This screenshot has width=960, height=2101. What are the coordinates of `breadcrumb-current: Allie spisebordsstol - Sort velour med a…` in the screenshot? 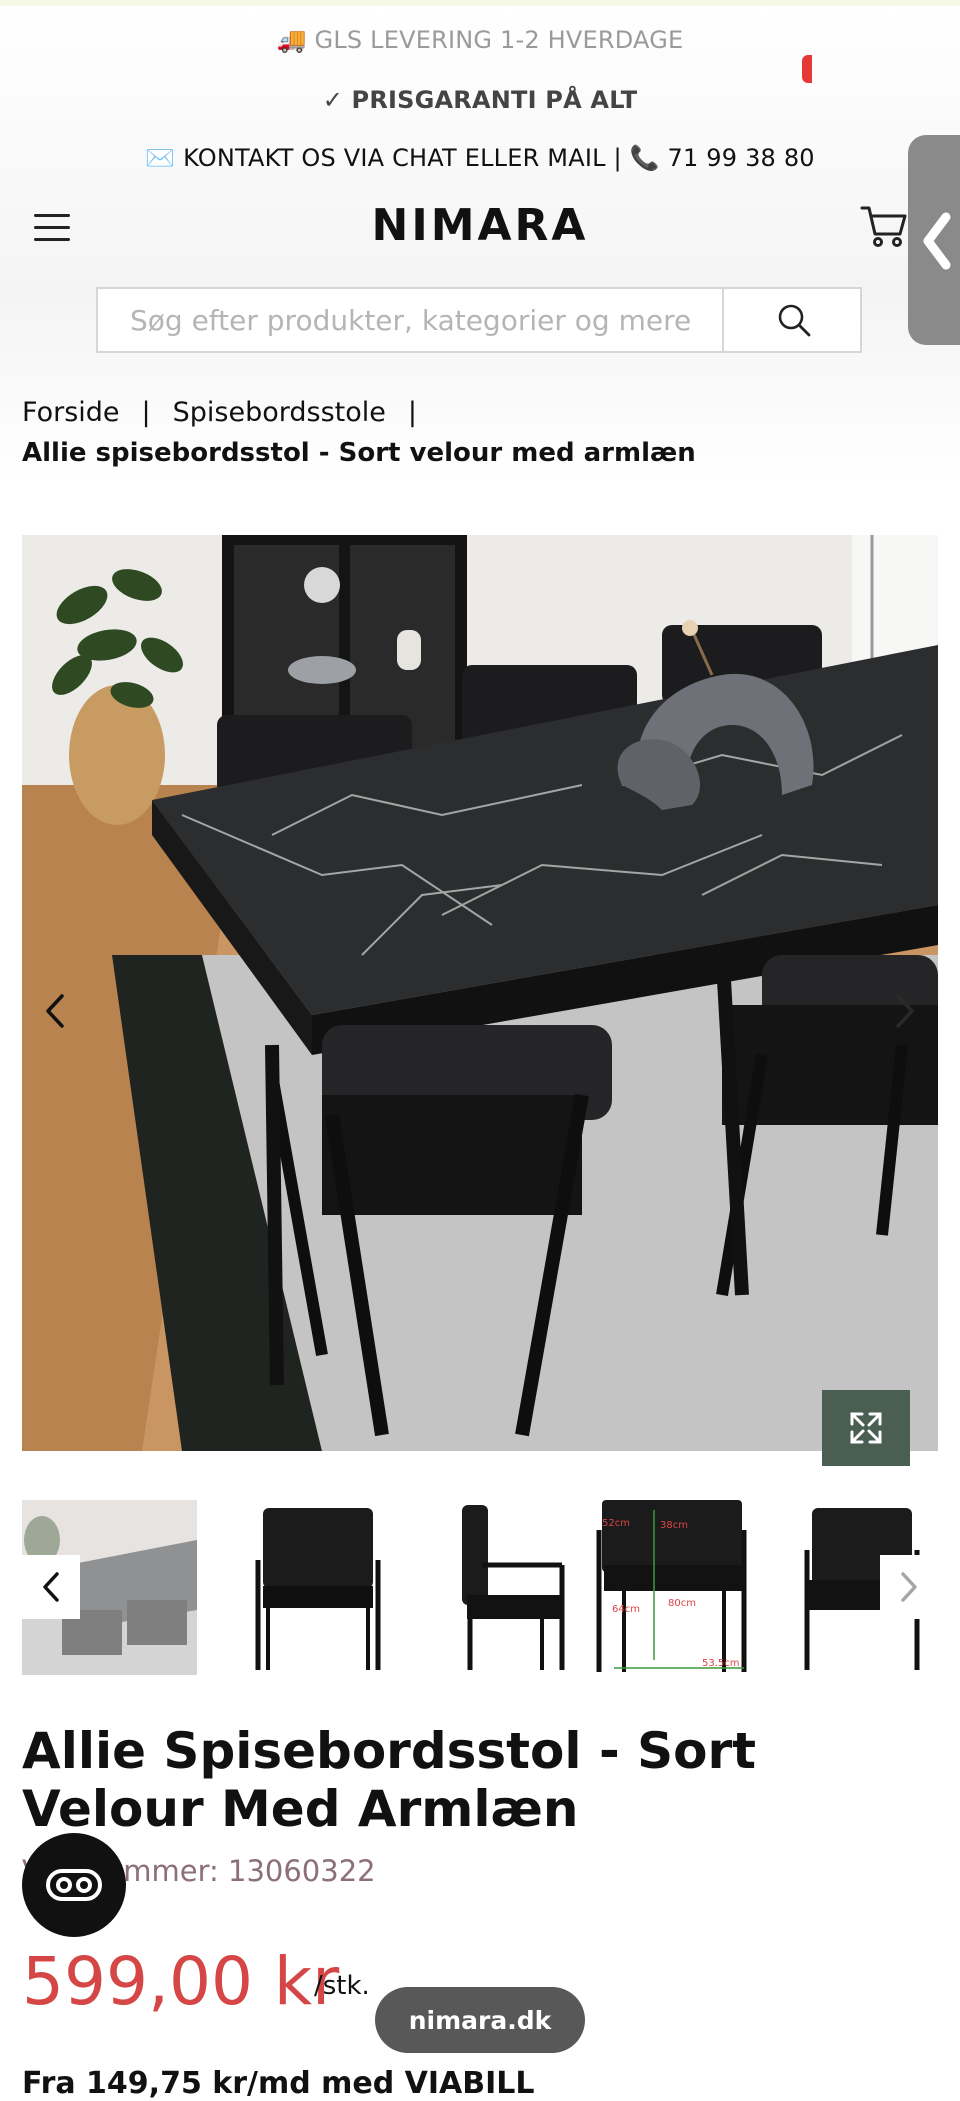 It's located at (359, 453).